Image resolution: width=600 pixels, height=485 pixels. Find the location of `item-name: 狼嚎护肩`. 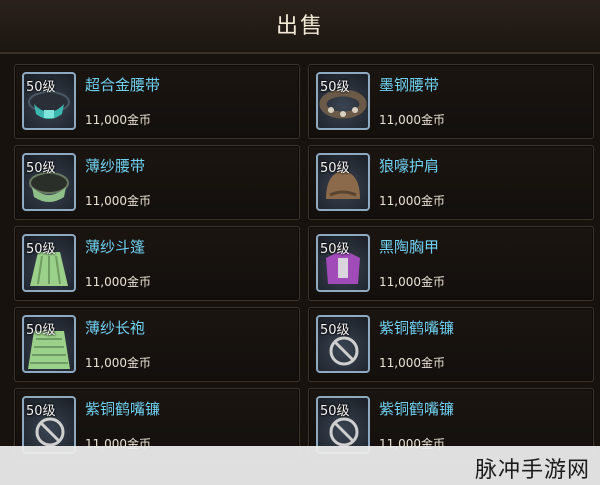

item-name: 狼嚎护肩 is located at coordinates (409, 166).